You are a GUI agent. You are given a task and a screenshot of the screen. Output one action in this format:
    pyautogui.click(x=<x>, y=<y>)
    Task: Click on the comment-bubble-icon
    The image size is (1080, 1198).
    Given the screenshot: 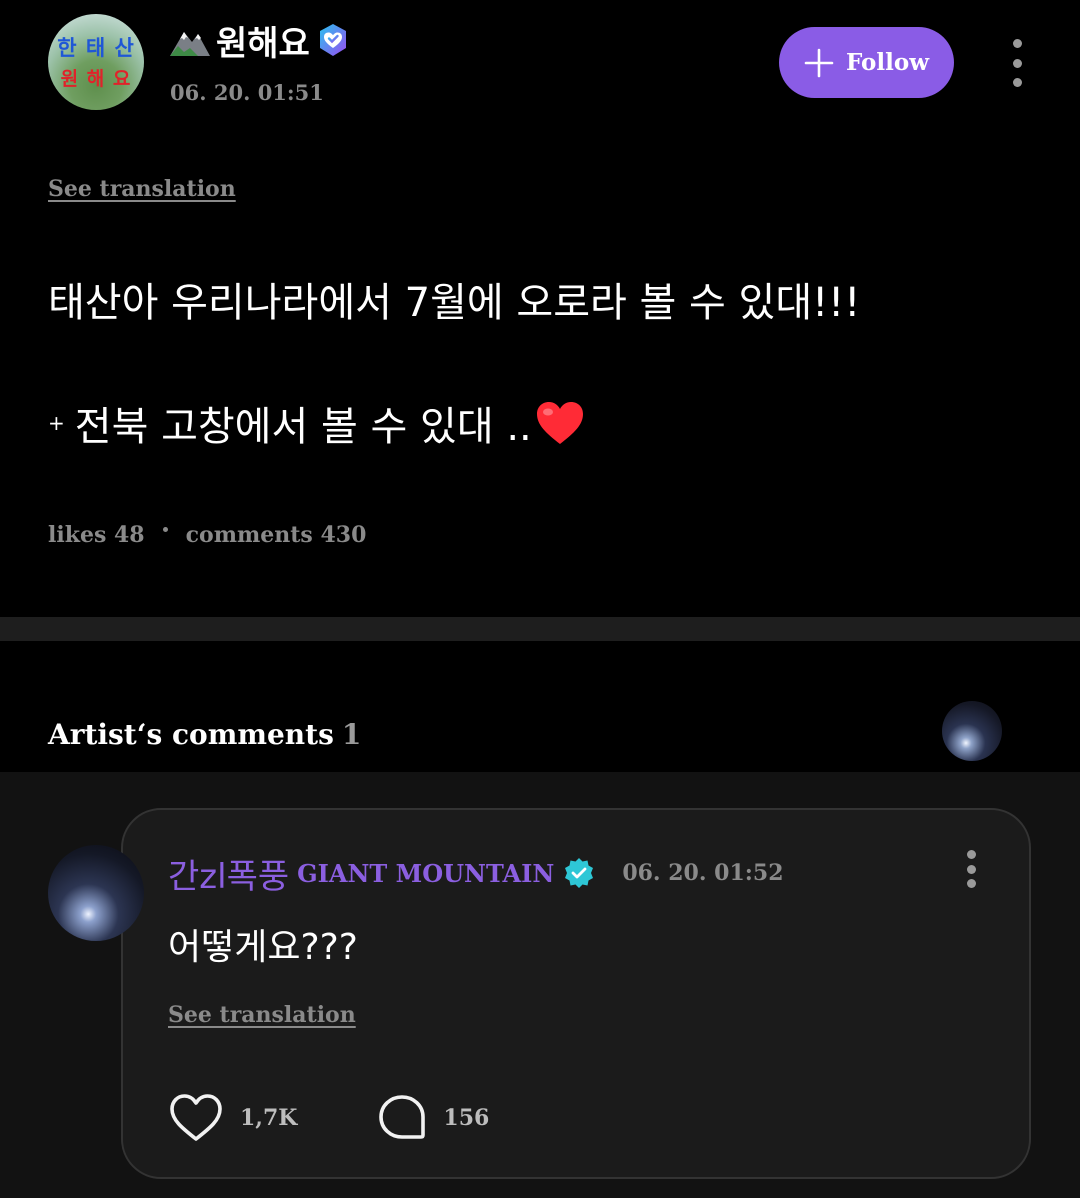 What is the action you would take?
    pyautogui.click(x=402, y=1117)
    